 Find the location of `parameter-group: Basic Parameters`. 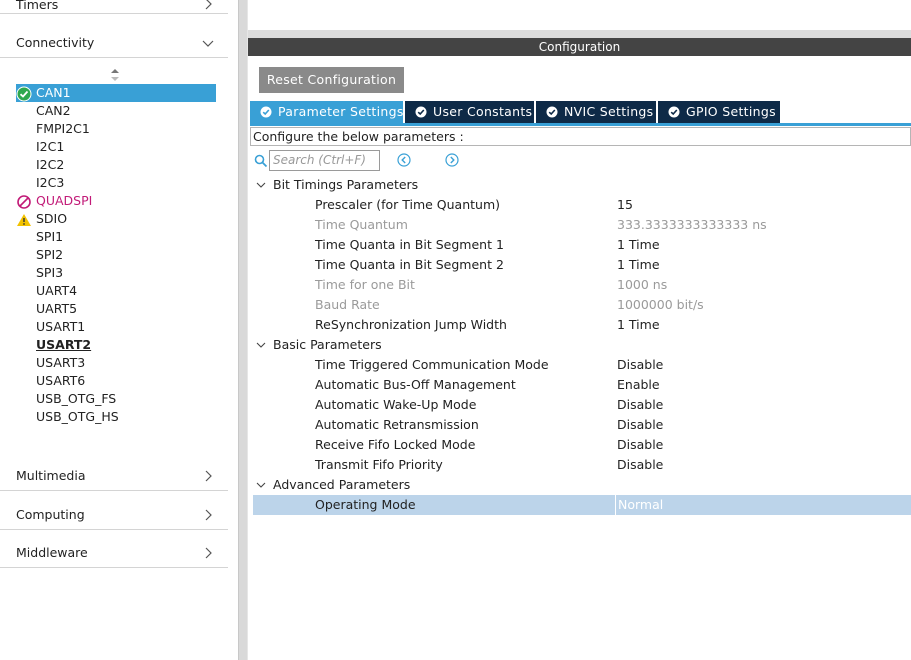

parameter-group: Basic Parameters is located at coordinates (582, 345).